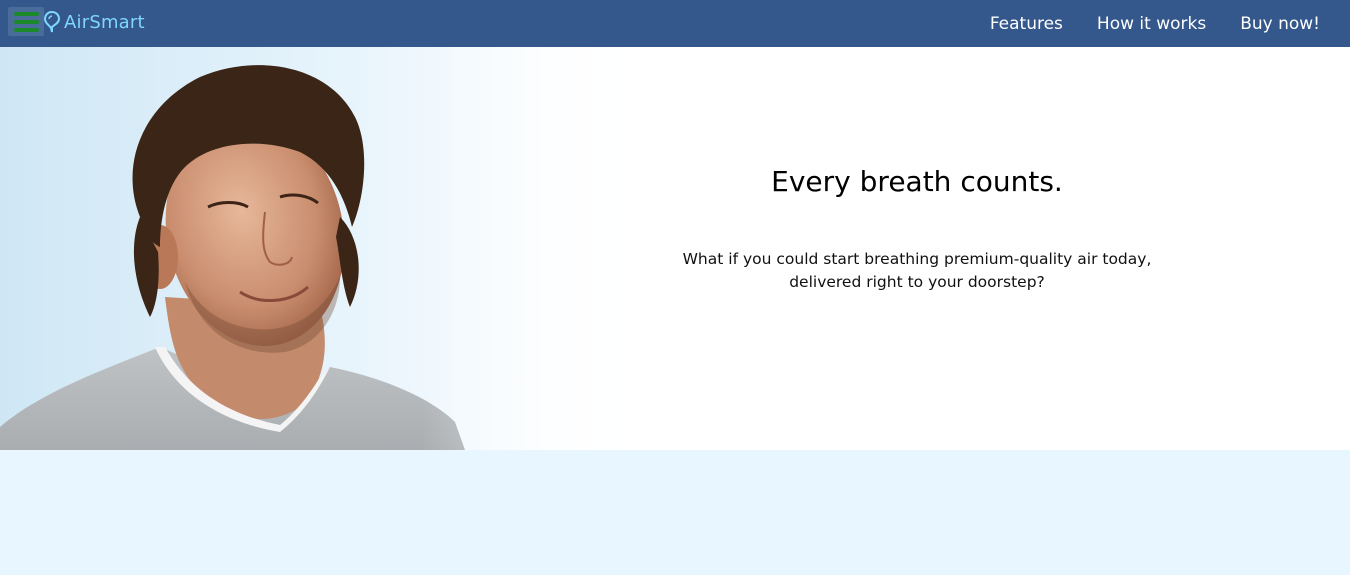 This screenshot has width=1350, height=575. I want to click on nav-link-buy-now: Buy now!, so click(1280, 24).